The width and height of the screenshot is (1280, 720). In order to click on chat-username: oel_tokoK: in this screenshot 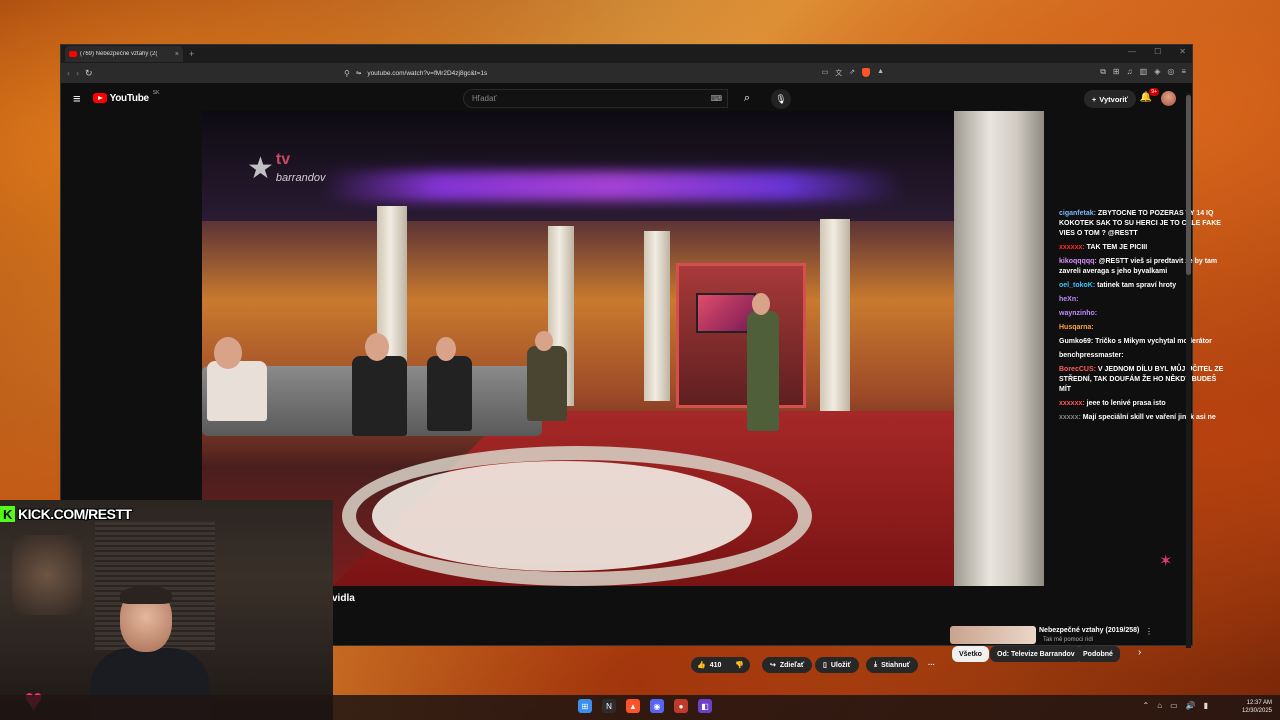, I will do `click(1077, 285)`.